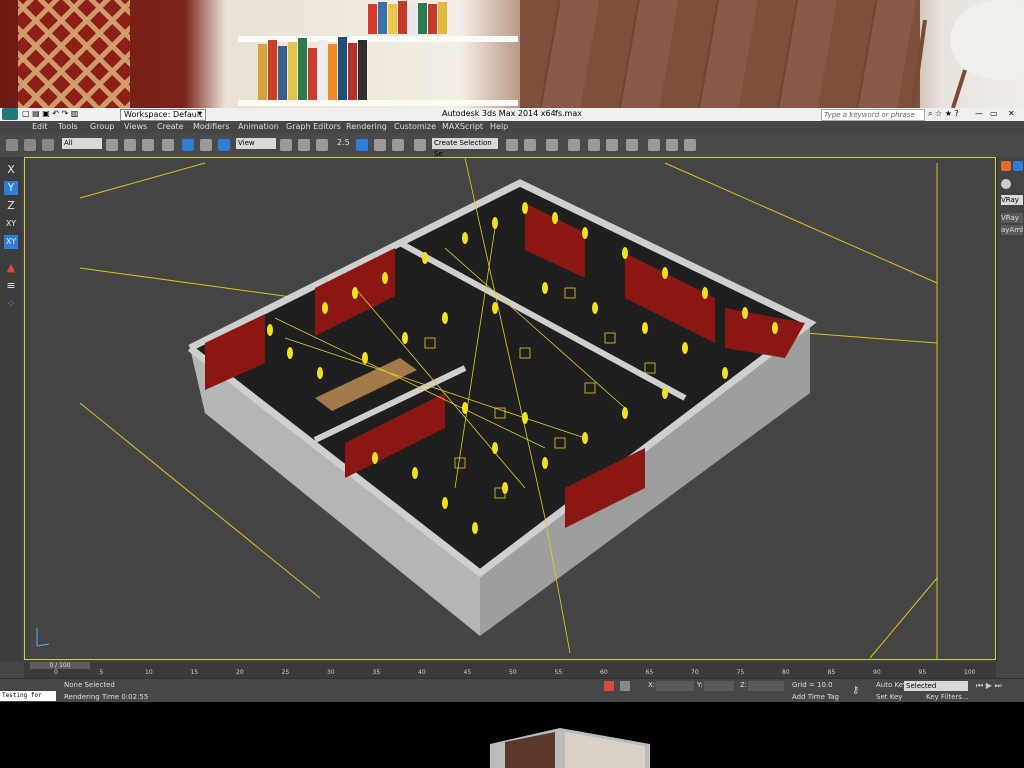 Image resolution: width=1024 pixels, height=768 pixels. Describe the element at coordinates (420, 145) in the screenshot. I see `edit-named-selection-icon` at that location.